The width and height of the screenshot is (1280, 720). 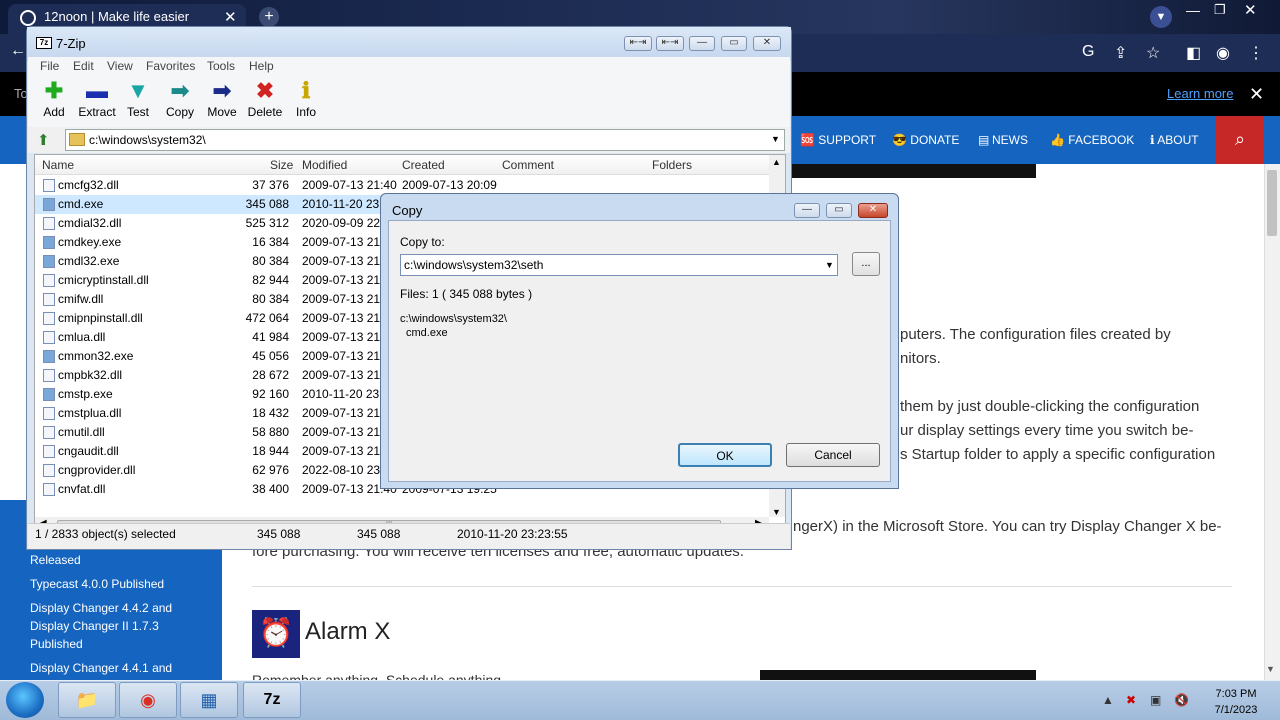 I want to click on column-size: Size, so click(x=281, y=165).